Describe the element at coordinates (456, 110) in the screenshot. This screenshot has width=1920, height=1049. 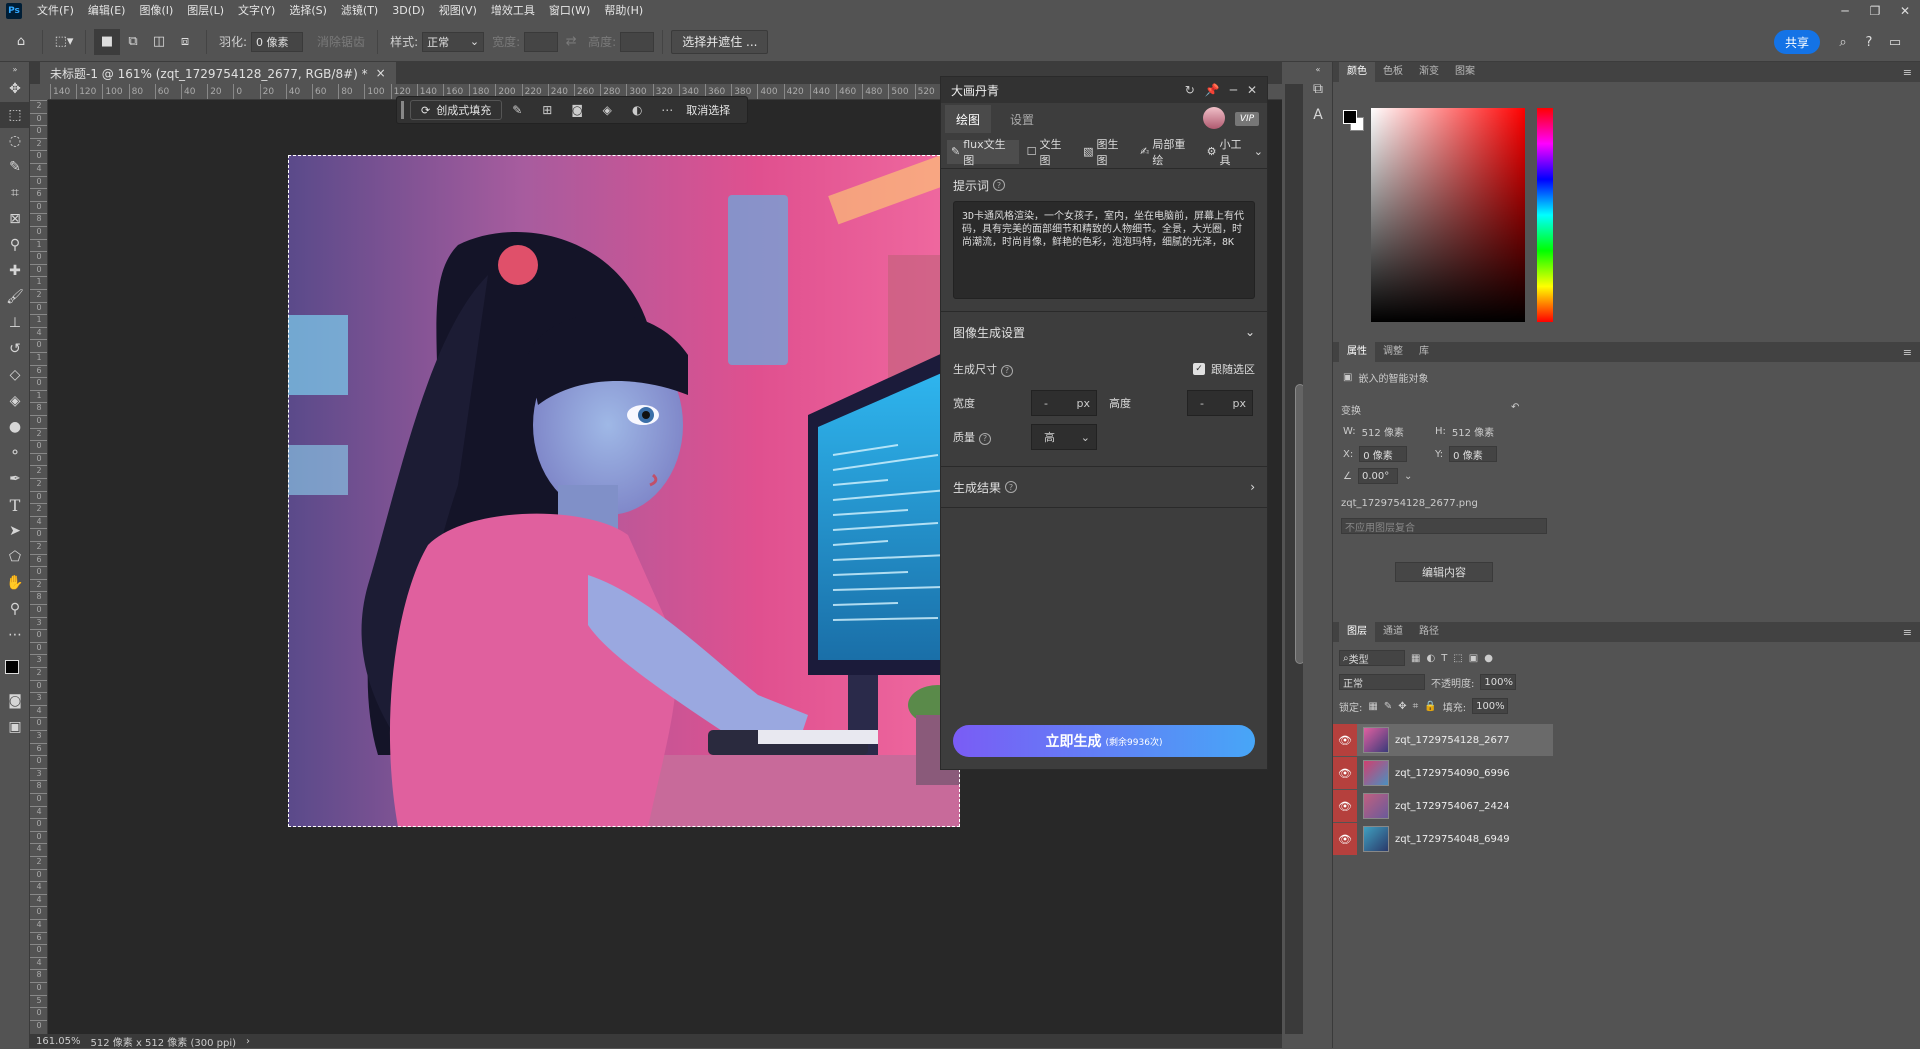
I see `generative-fill-button: ⟳ 创成式填充` at that location.